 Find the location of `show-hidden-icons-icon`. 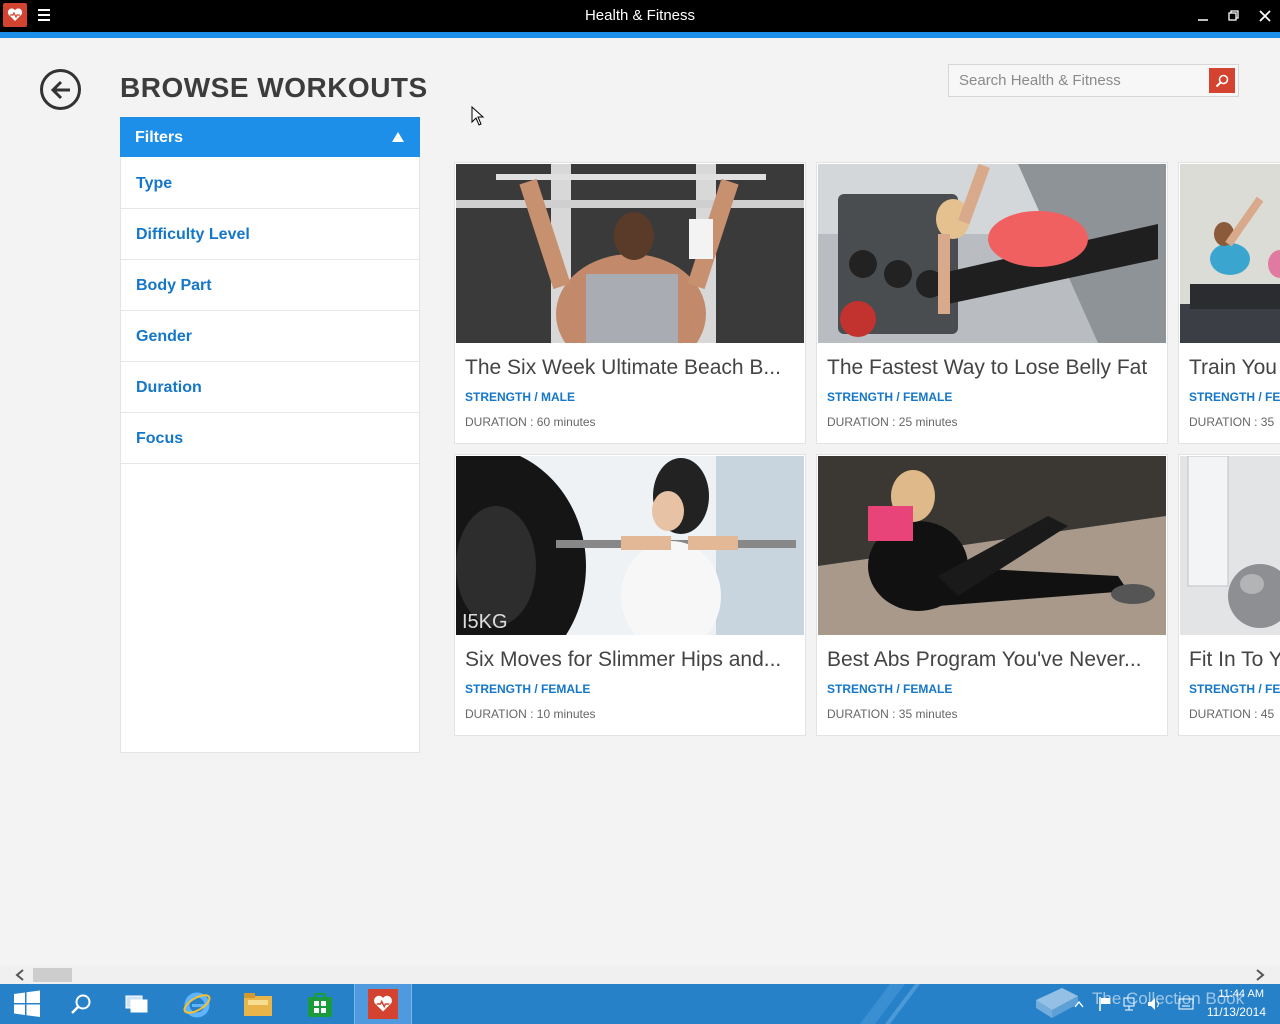

show-hidden-icons-icon is located at coordinates (1079, 1004).